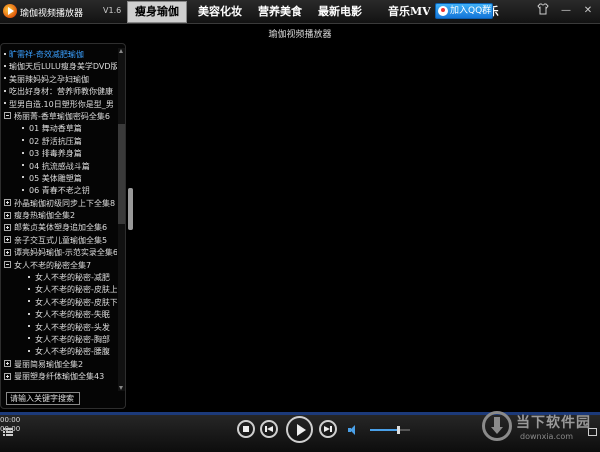 This screenshot has height=452, width=600. I want to click on volume-thumb, so click(398, 430).